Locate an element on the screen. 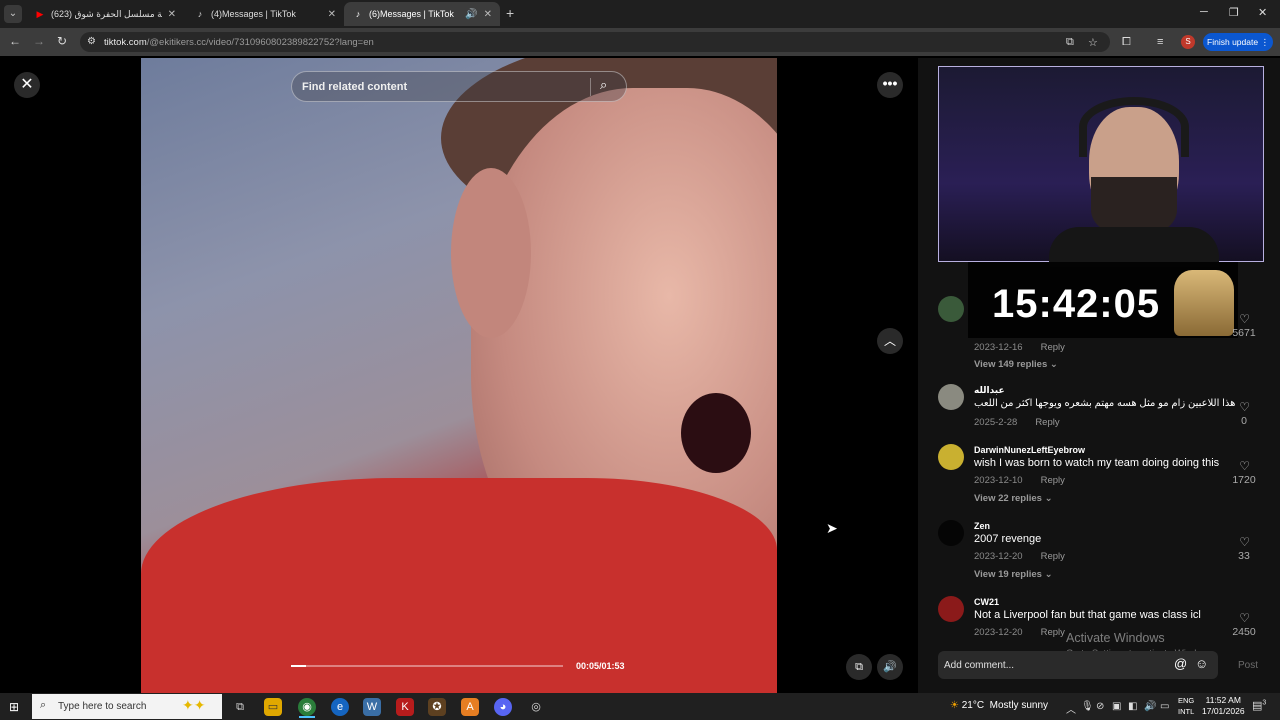 Image resolution: width=1280 pixels, height=720 pixels. progress-fill is located at coordinates (298, 666).